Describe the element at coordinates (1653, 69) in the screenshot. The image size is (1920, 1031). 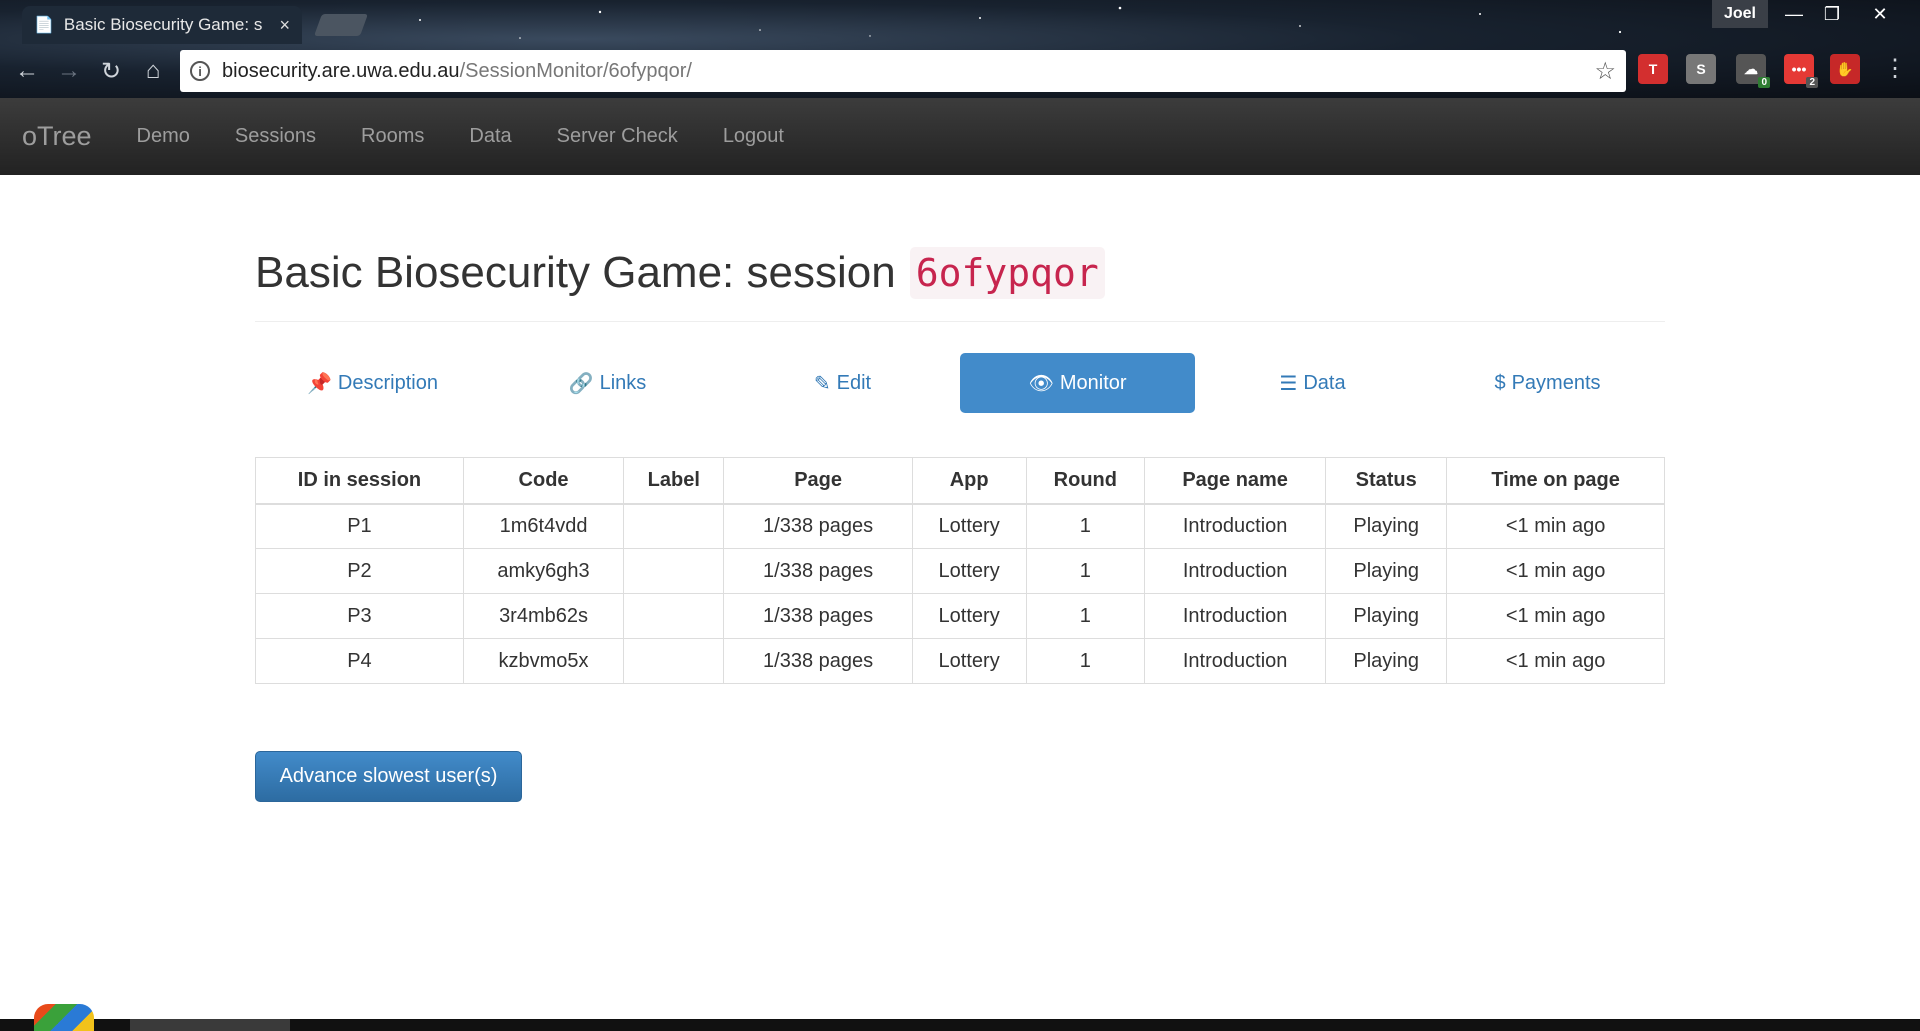
I see `t-extension-icon: T` at that location.